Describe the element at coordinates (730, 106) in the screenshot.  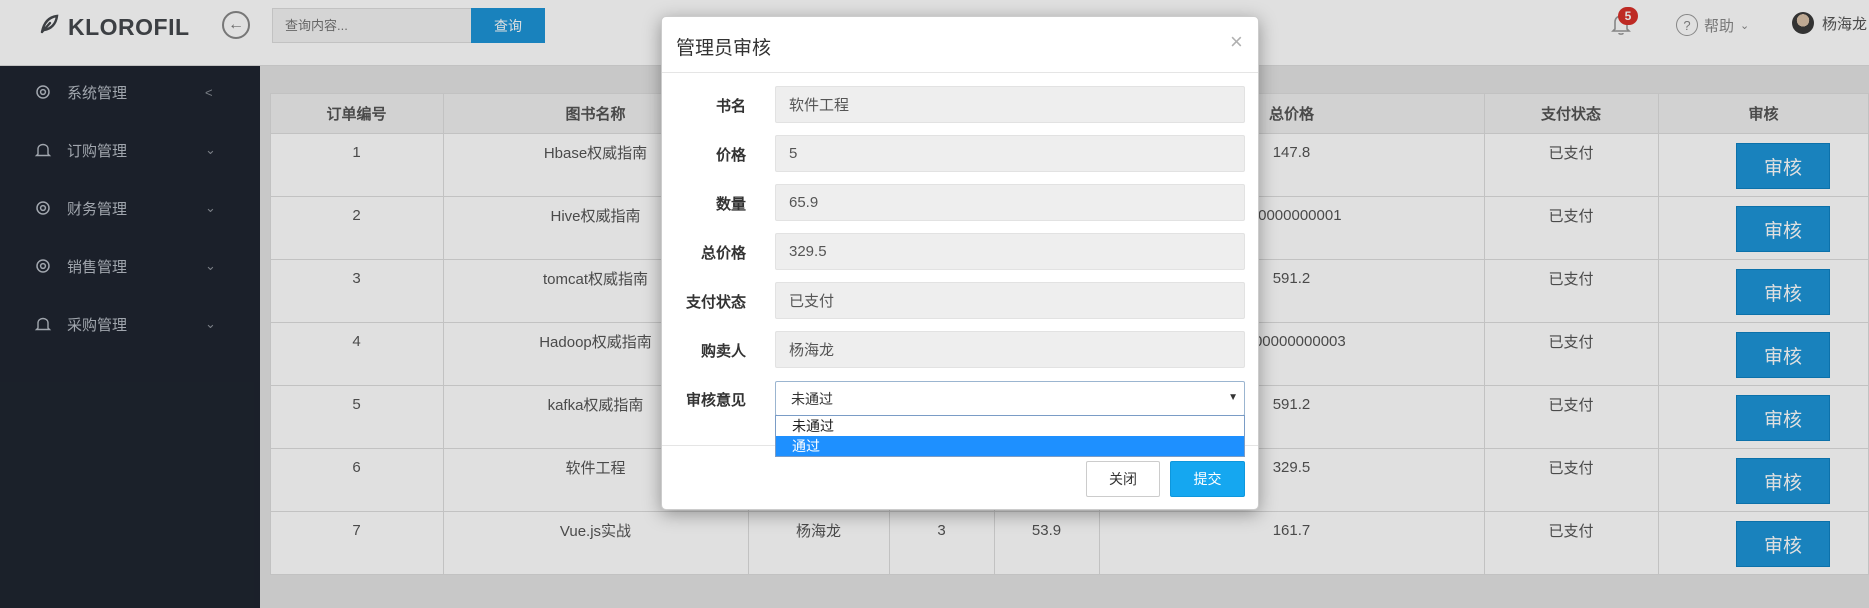
I see `label-book-name: 书名` at that location.